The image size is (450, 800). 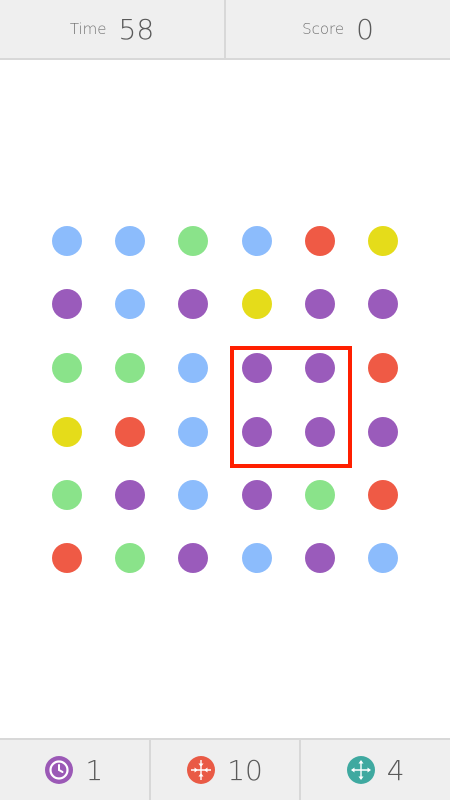 I want to click on status-bar: Time 58 Score 0, so click(x=225, y=30).